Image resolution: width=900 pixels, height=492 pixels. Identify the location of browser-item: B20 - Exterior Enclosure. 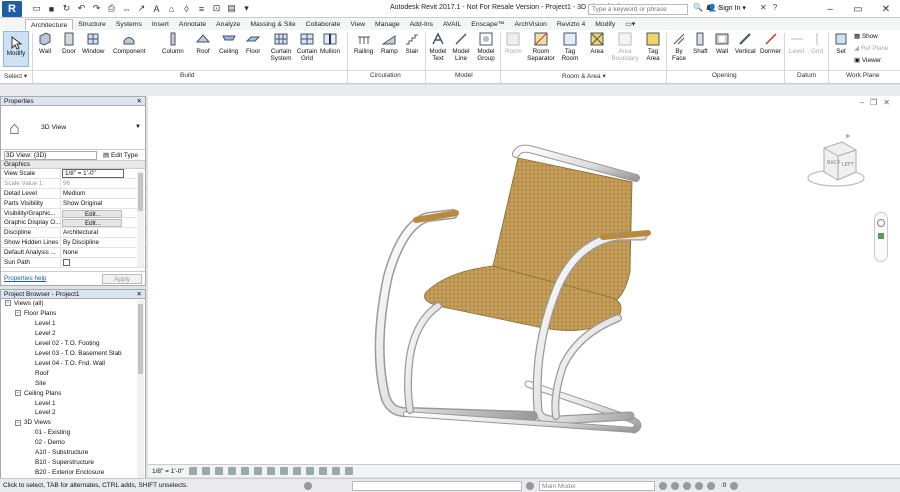
(69, 472).